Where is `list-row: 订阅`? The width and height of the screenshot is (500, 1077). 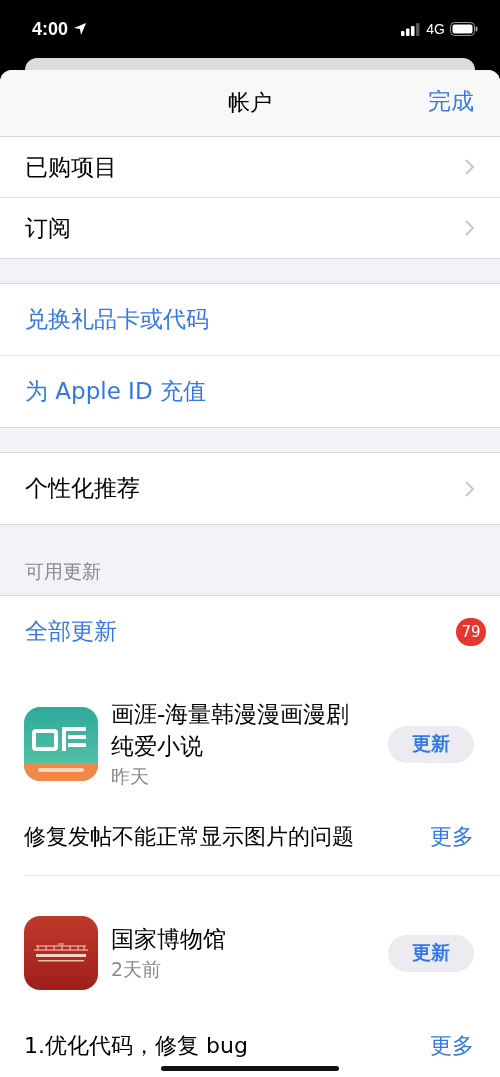 list-row: 订阅 is located at coordinates (250, 227).